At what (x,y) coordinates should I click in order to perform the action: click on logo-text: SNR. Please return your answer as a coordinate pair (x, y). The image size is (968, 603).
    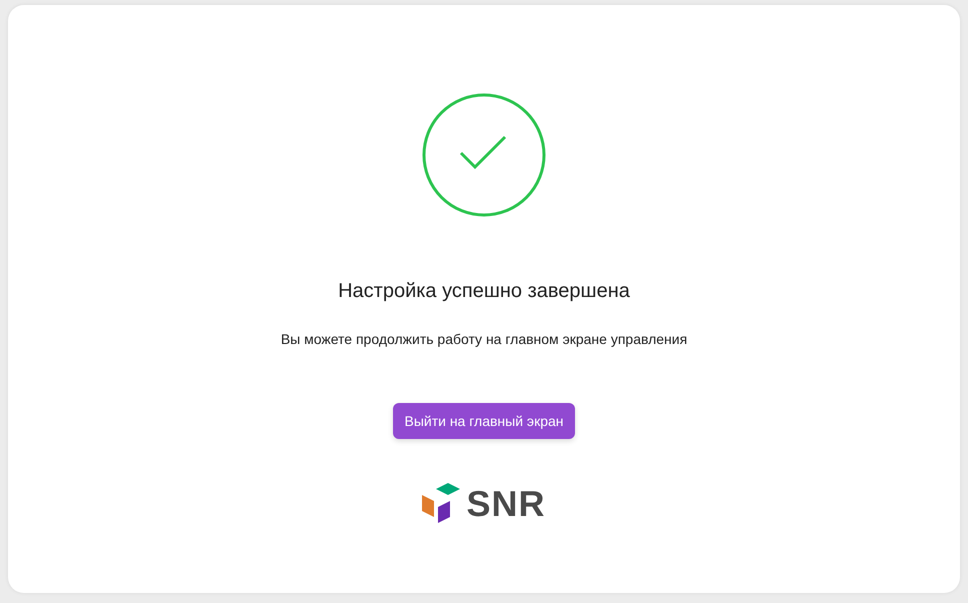
    Looking at the image, I should click on (506, 504).